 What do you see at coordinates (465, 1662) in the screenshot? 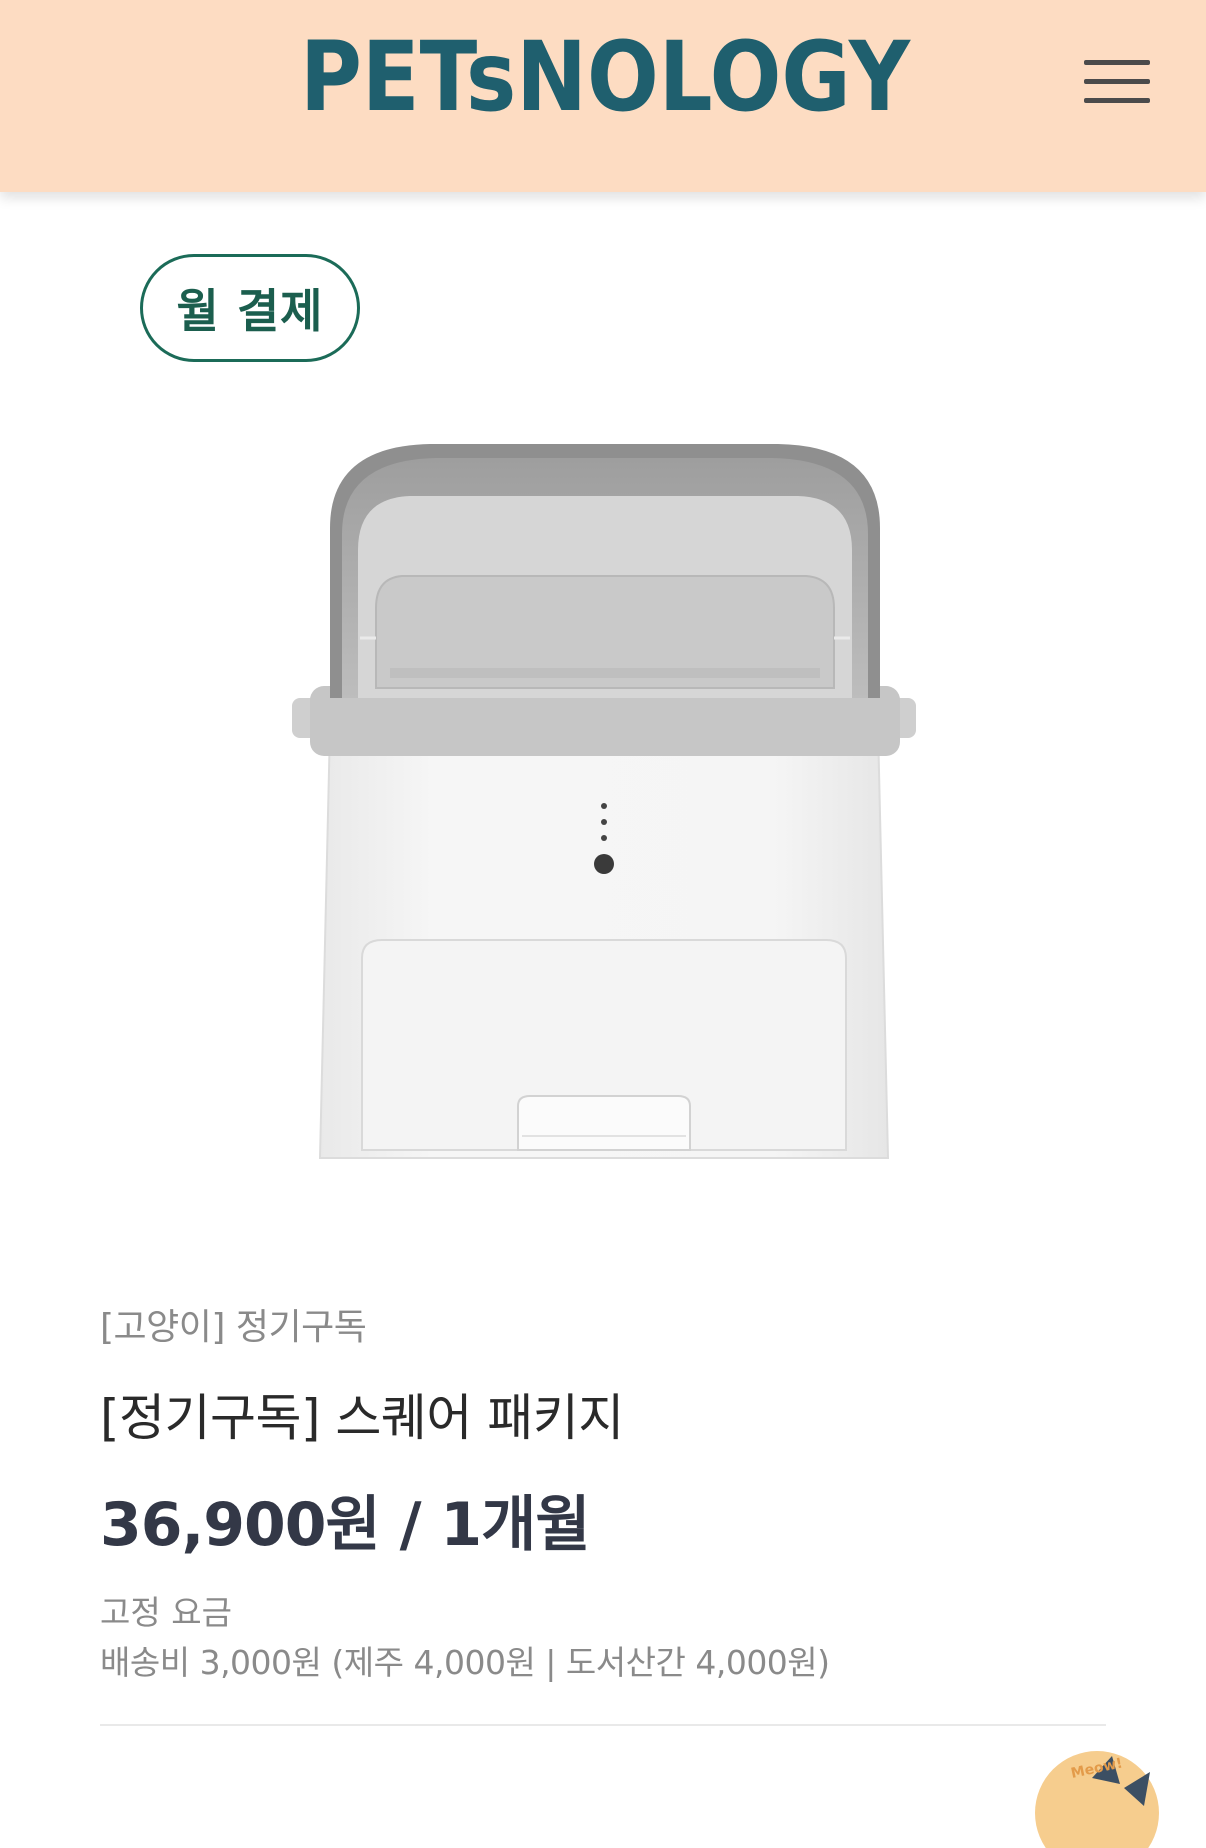
I see `shipping-fee-info: 배송비 3,000원 (제주 4,000원 | 도서산간 4,000원)` at bounding box center [465, 1662].